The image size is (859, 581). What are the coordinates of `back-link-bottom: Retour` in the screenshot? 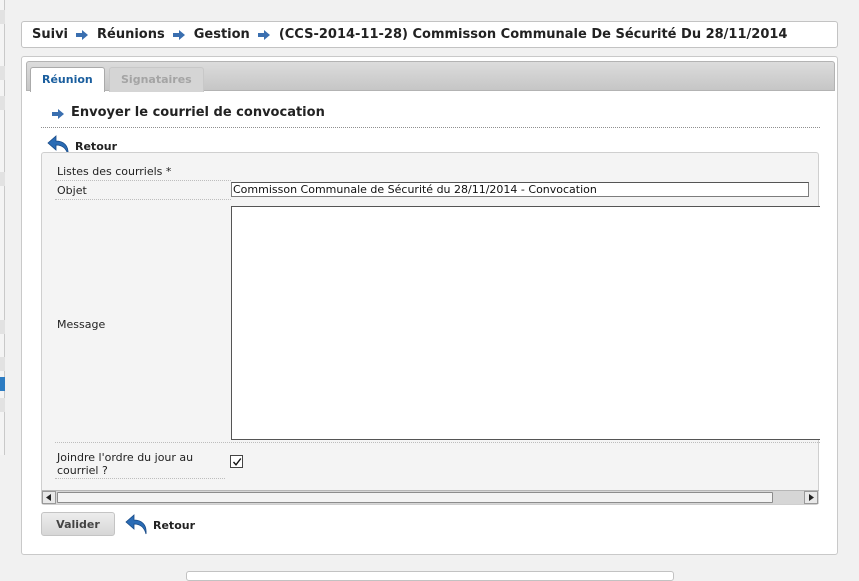 It's located at (160, 525).